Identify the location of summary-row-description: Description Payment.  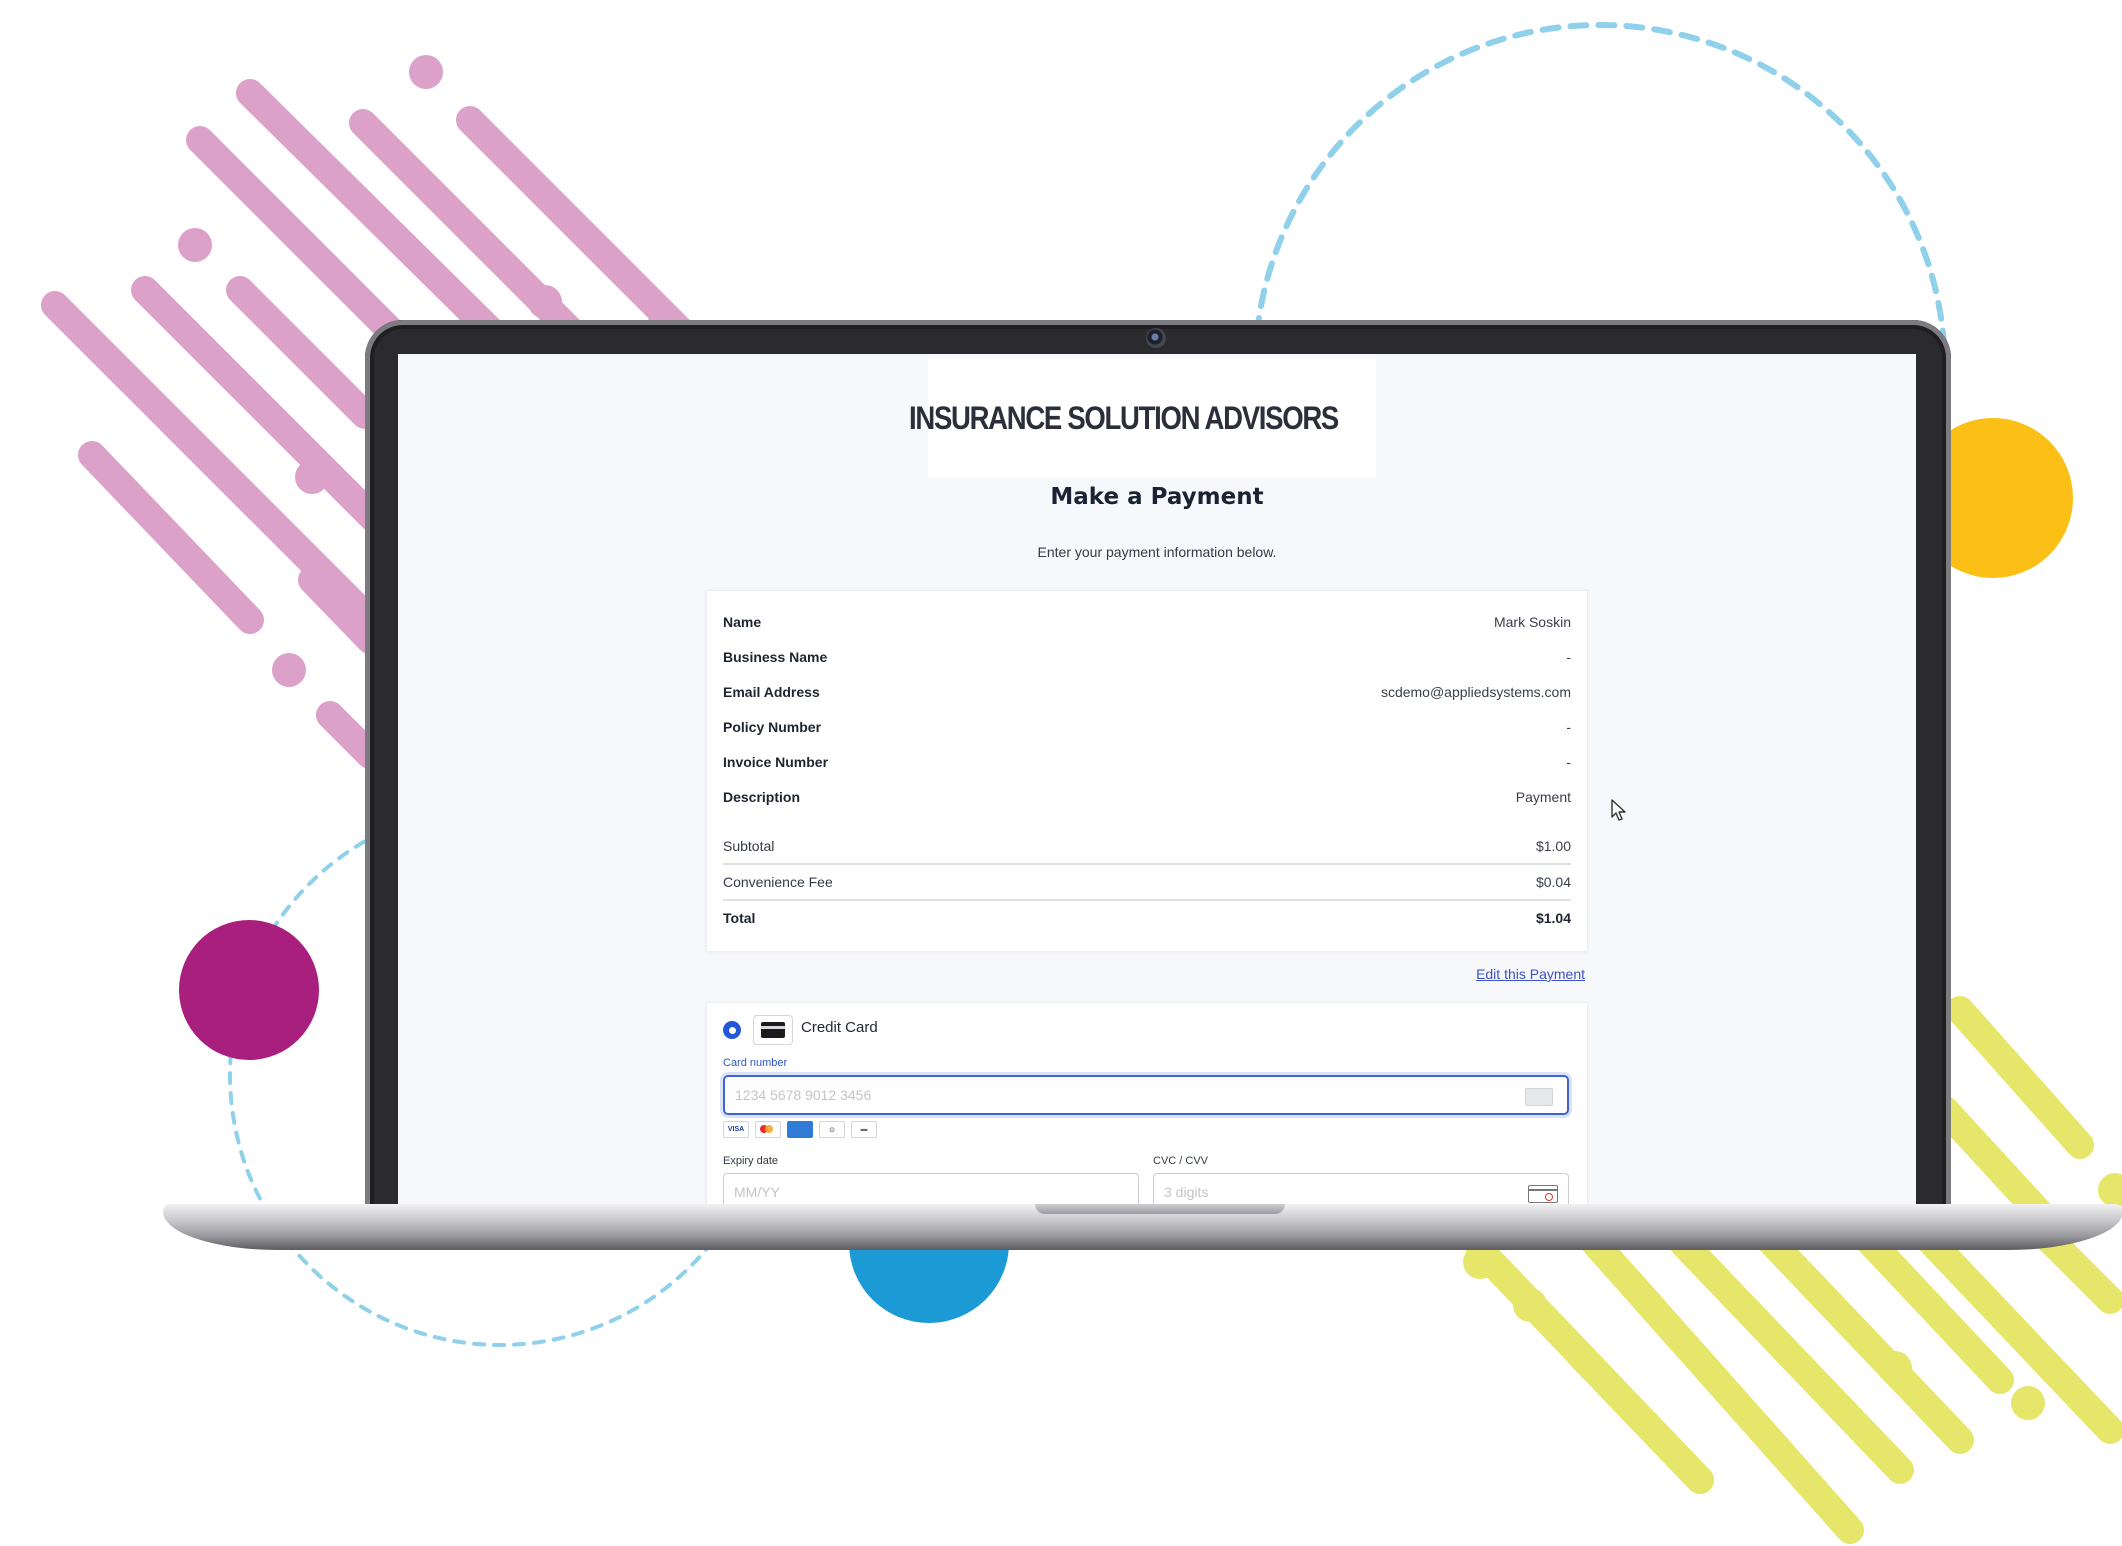
(1147, 797).